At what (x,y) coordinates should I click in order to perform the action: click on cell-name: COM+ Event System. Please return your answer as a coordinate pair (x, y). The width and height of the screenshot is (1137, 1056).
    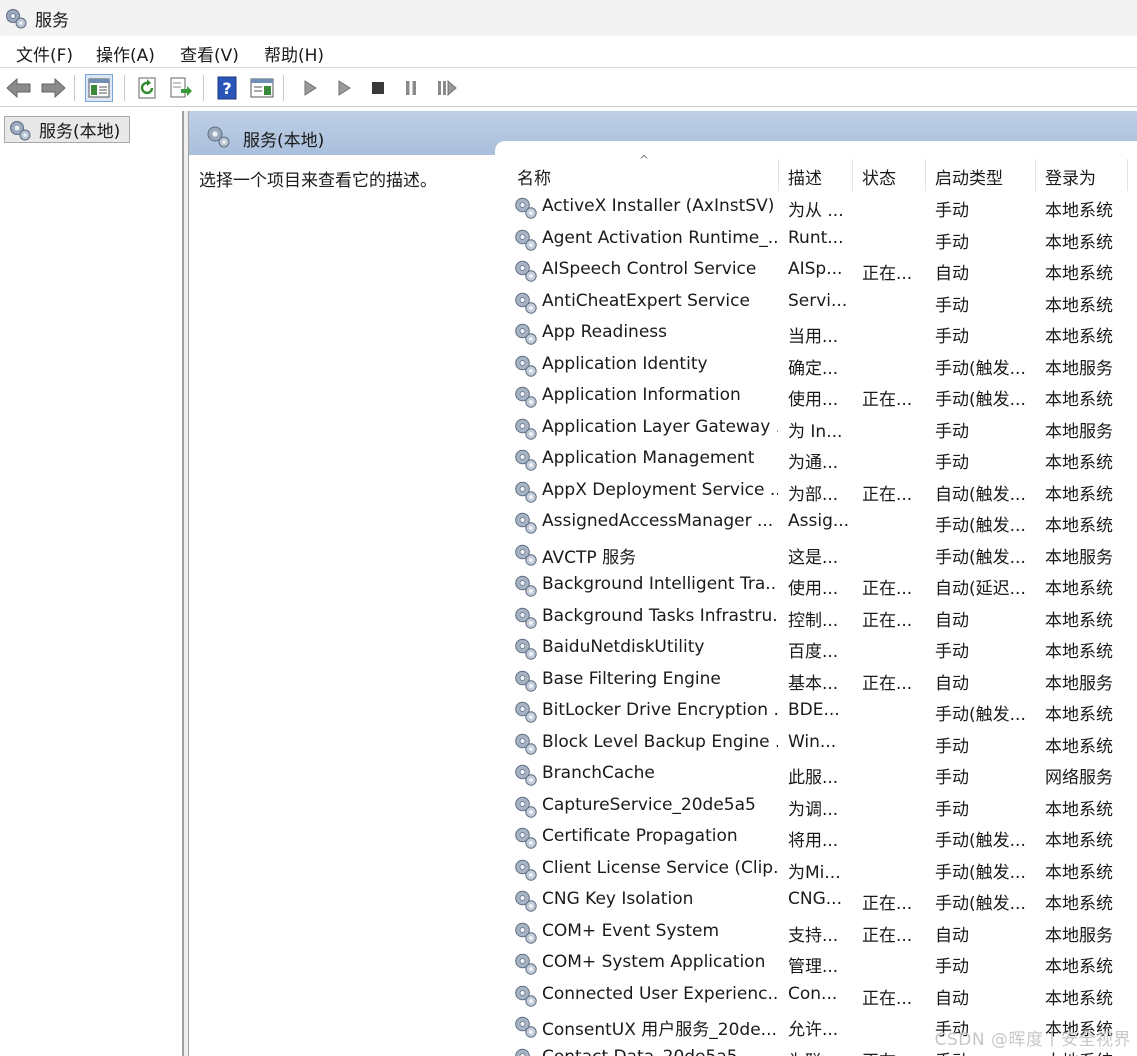
    Looking at the image, I should click on (631, 930).